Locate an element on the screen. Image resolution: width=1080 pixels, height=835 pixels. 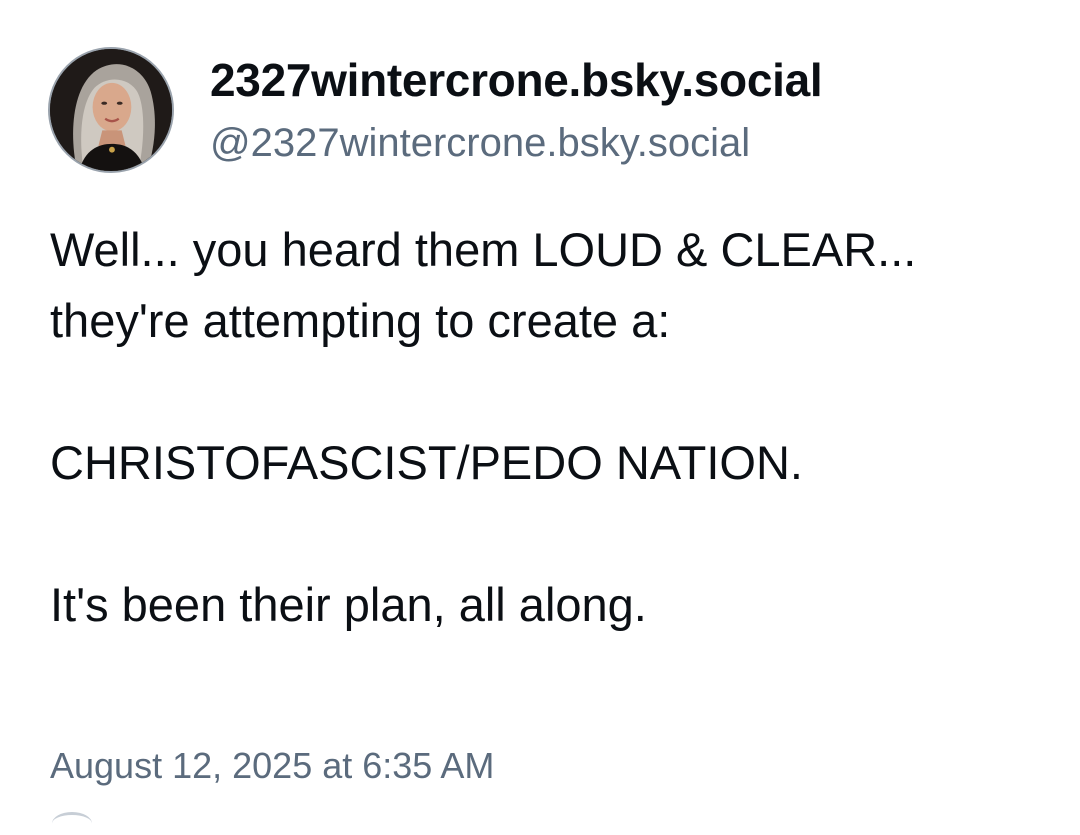
avatar-photo-icon is located at coordinates (111, 110).